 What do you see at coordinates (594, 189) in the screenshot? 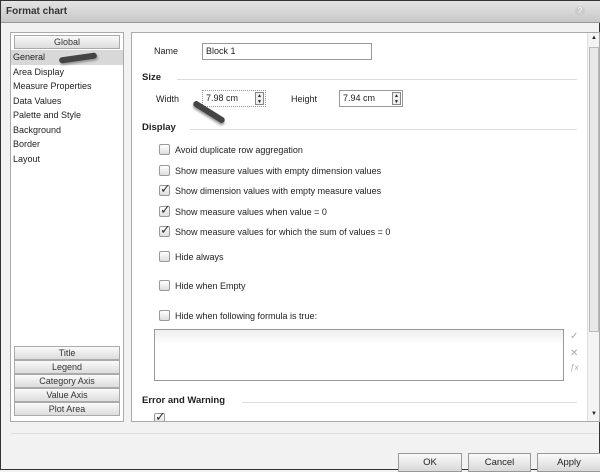
I see `scrollbar-thumb` at bounding box center [594, 189].